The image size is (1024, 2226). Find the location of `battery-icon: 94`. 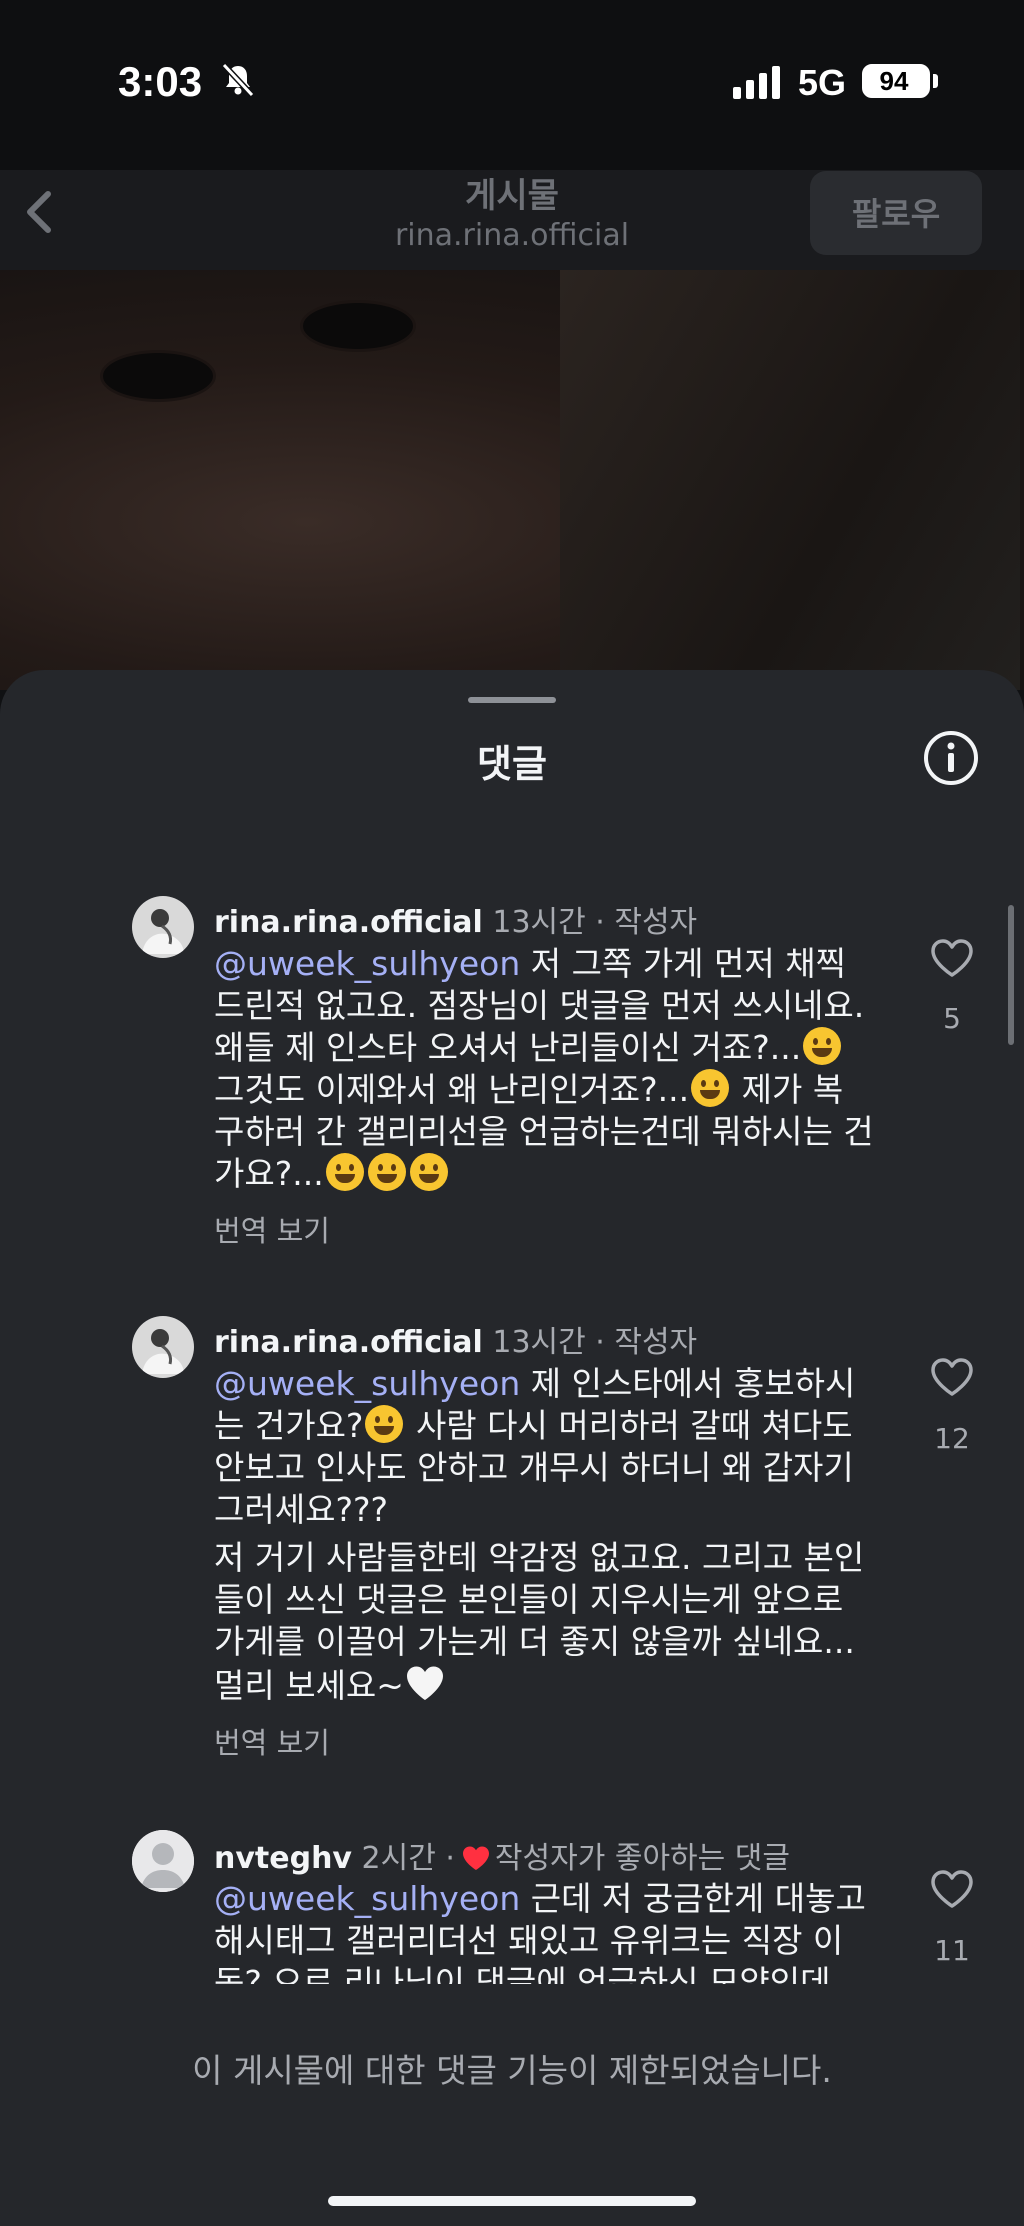

battery-icon: 94 is located at coordinates (896, 81).